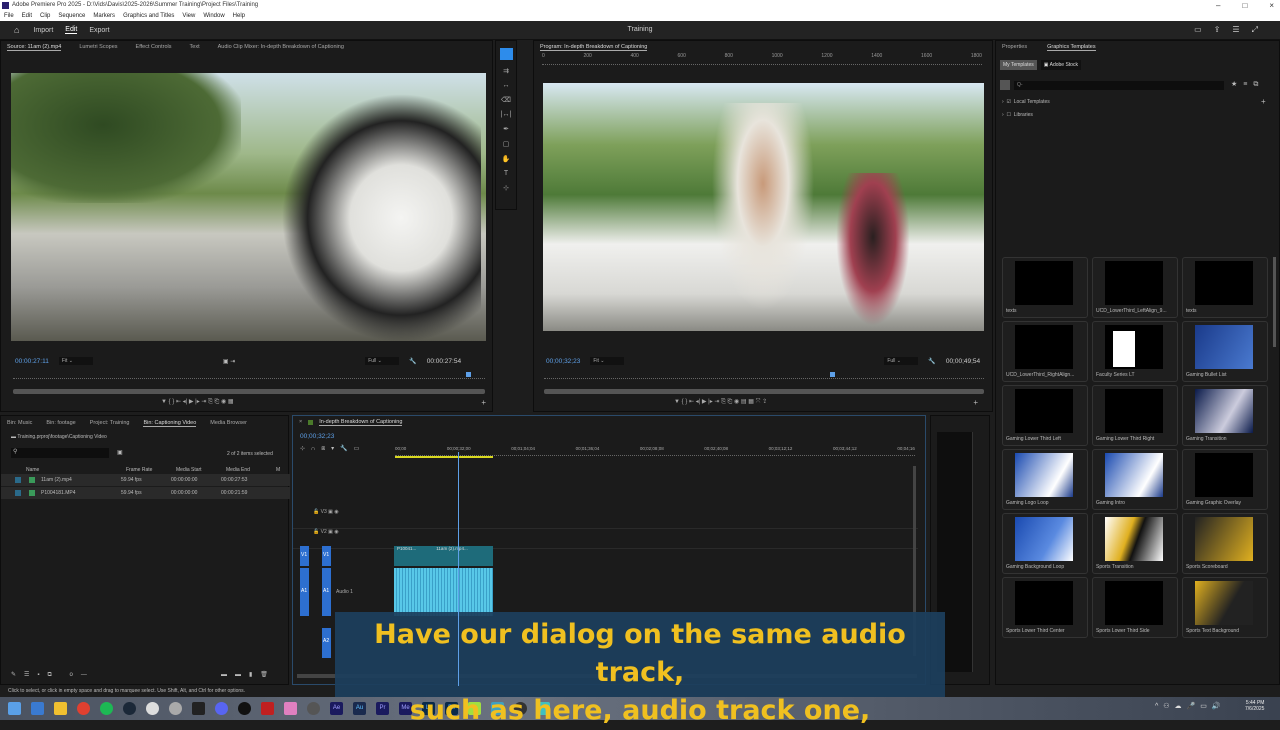 The height and width of the screenshot is (730, 1280). What do you see at coordinates (129, 708) in the screenshot?
I see `steam-icon` at bounding box center [129, 708].